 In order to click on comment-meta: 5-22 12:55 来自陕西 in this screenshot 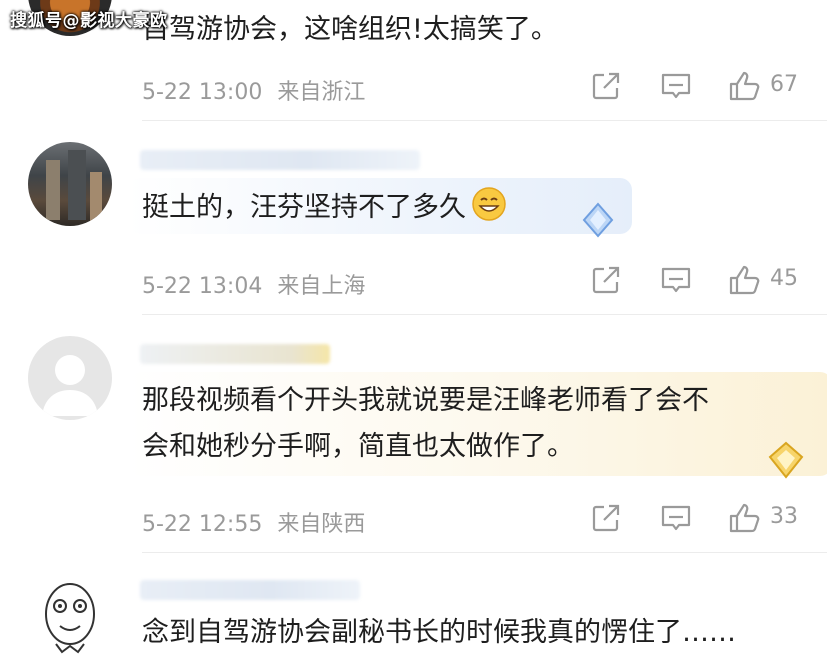, I will do `click(253, 522)`.